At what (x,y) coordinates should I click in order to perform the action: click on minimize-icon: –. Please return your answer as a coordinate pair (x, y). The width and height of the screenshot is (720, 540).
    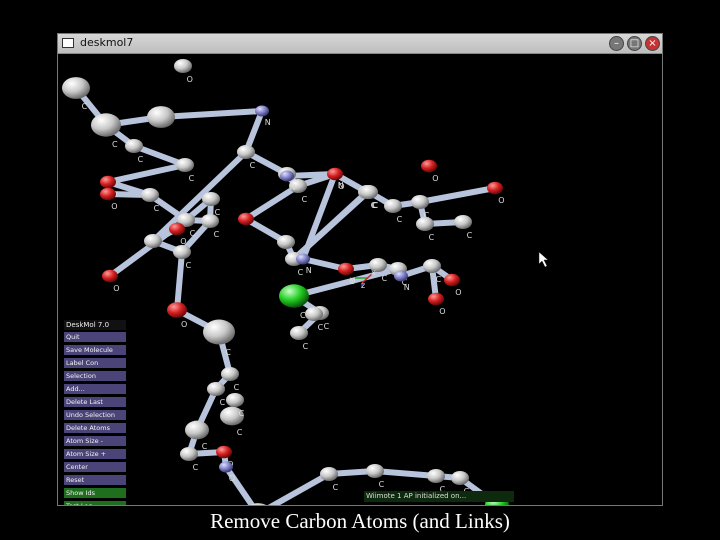
    Looking at the image, I should click on (616, 43).